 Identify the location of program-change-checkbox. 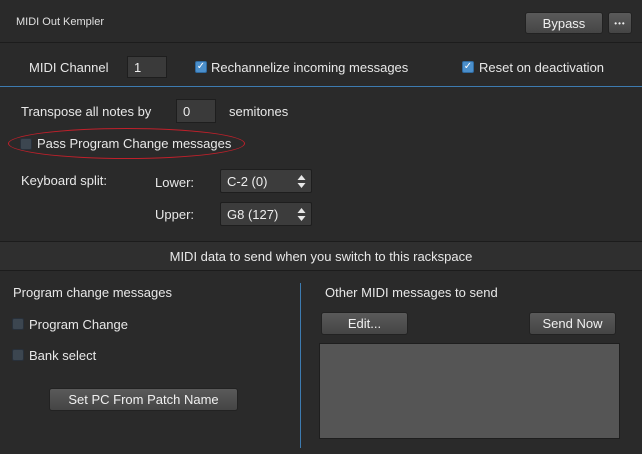
(18, 324).